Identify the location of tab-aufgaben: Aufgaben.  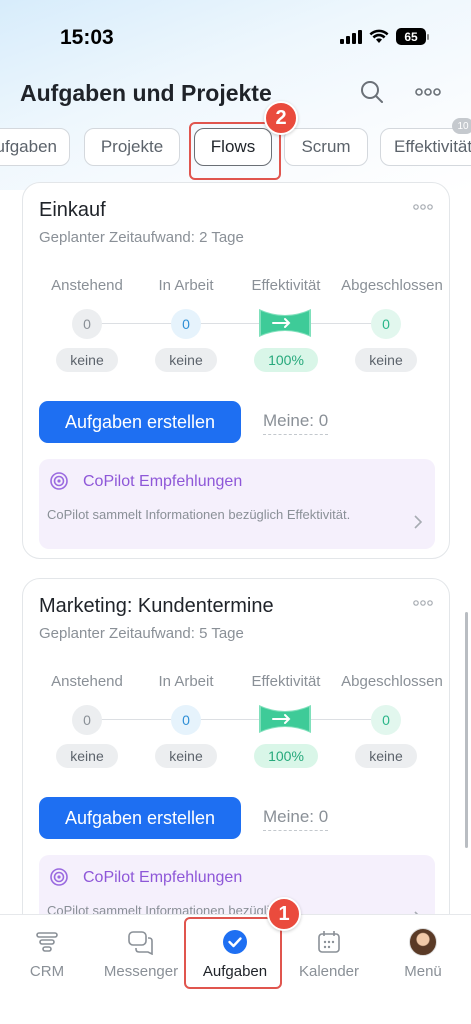
(35, 147).